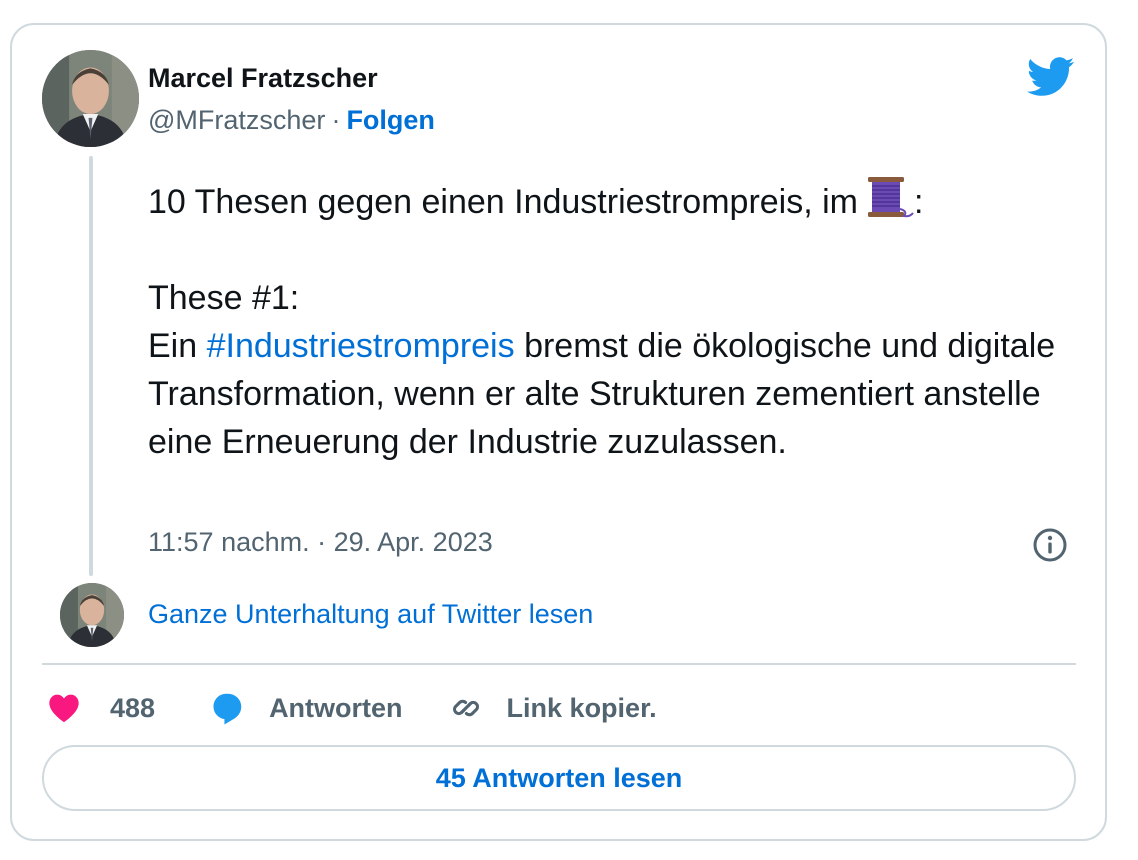 The height and width of the screenshot is (860, 1138). What do you see at coordinates (581, 707) in the screenshot?
I see `copy-link-label: Link kopier.` at bounding box center [581, 707].